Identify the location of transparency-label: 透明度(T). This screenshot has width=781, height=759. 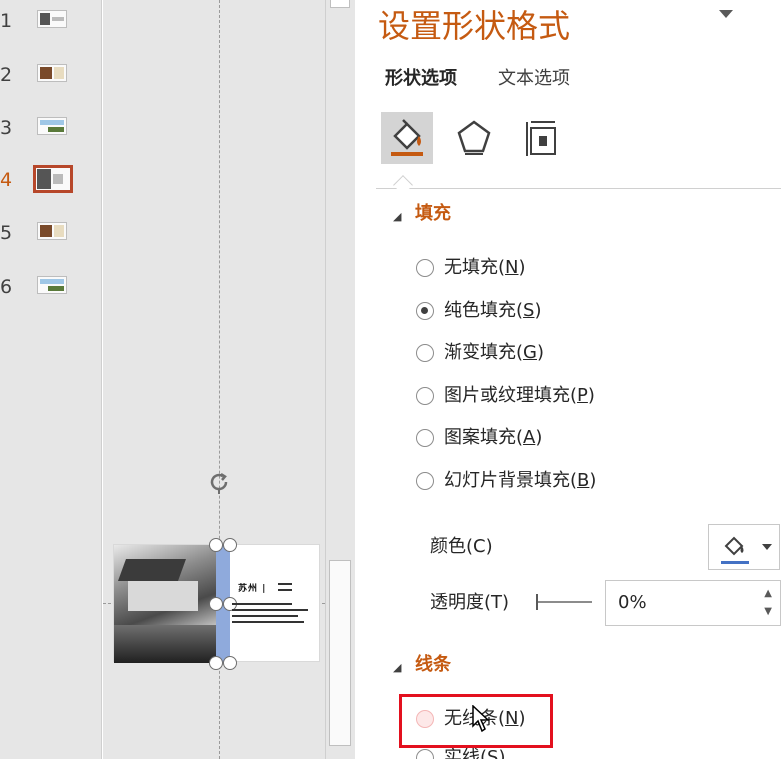
(470, 602).